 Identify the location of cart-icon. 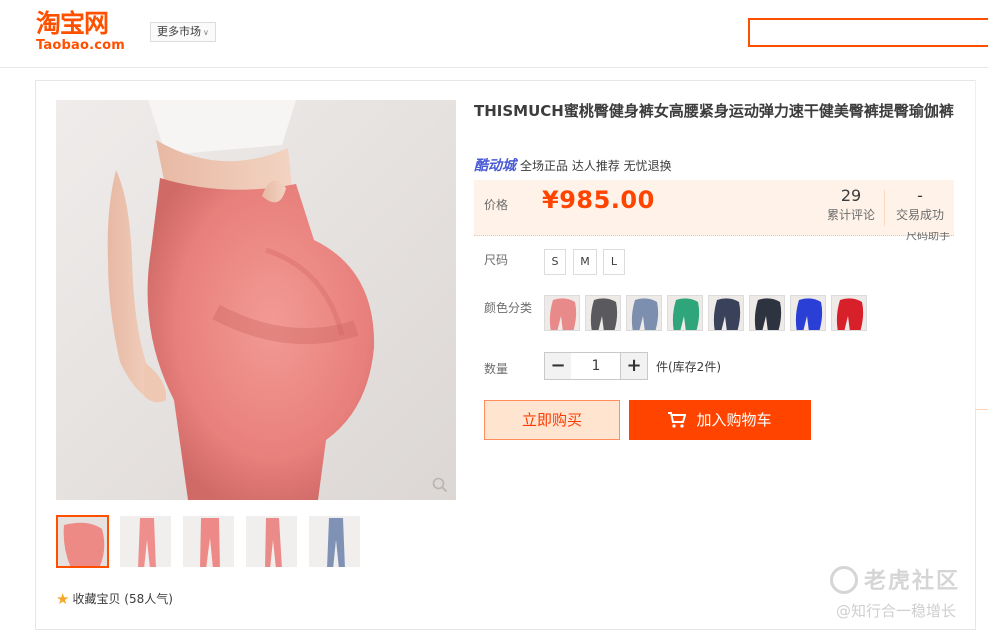
(677, 420).